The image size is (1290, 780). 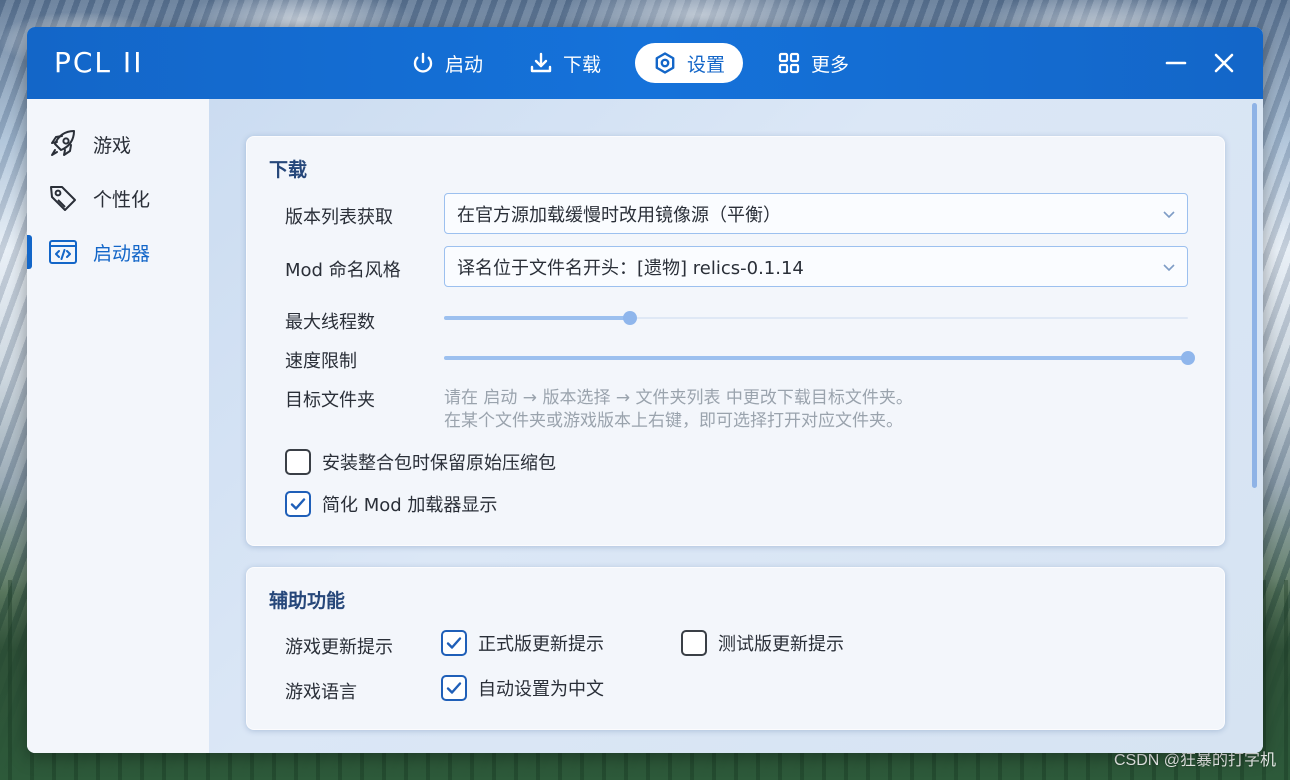 I want to click on mod-naming-select: 译名位于文件名开头：[遗物] relics-0.1.14, so click(x=816, y=266).